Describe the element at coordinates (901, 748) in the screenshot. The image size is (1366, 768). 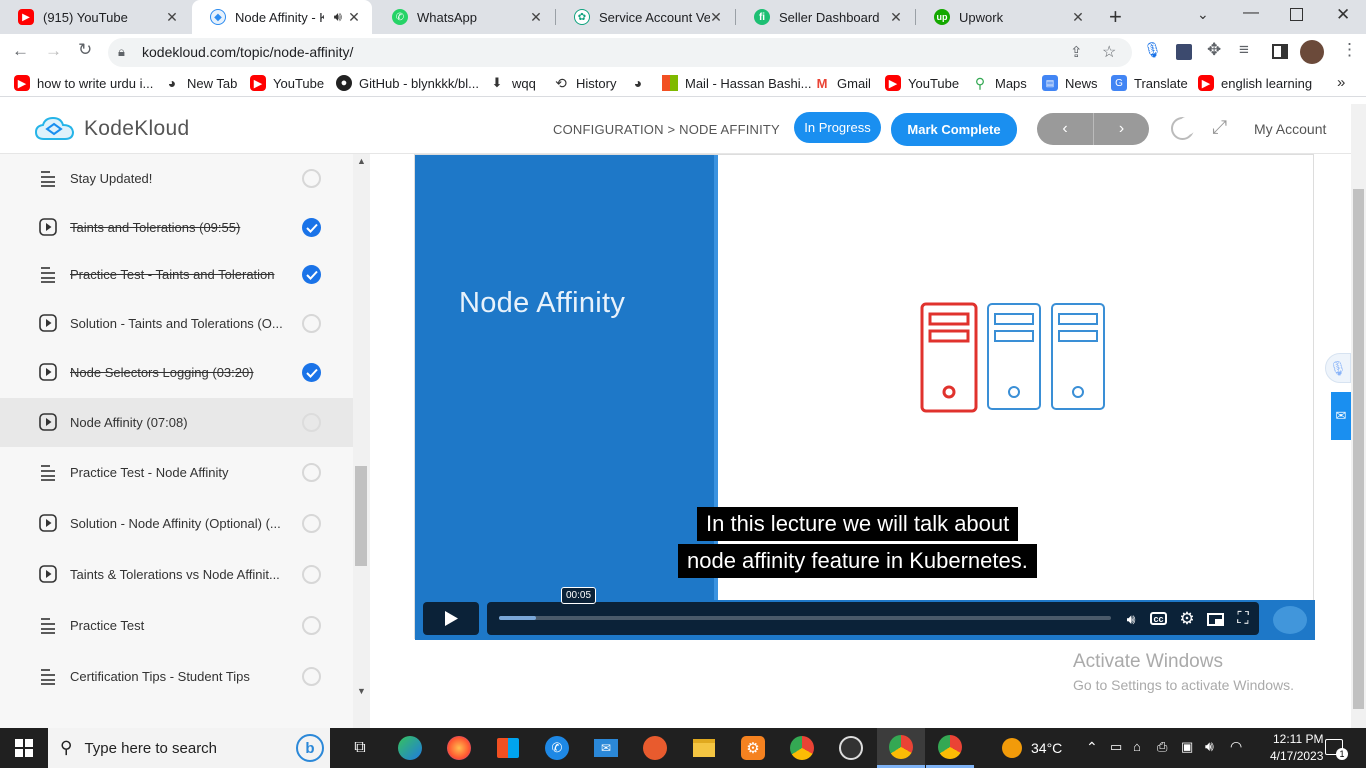
I see `chrome-active-icon` at that location.